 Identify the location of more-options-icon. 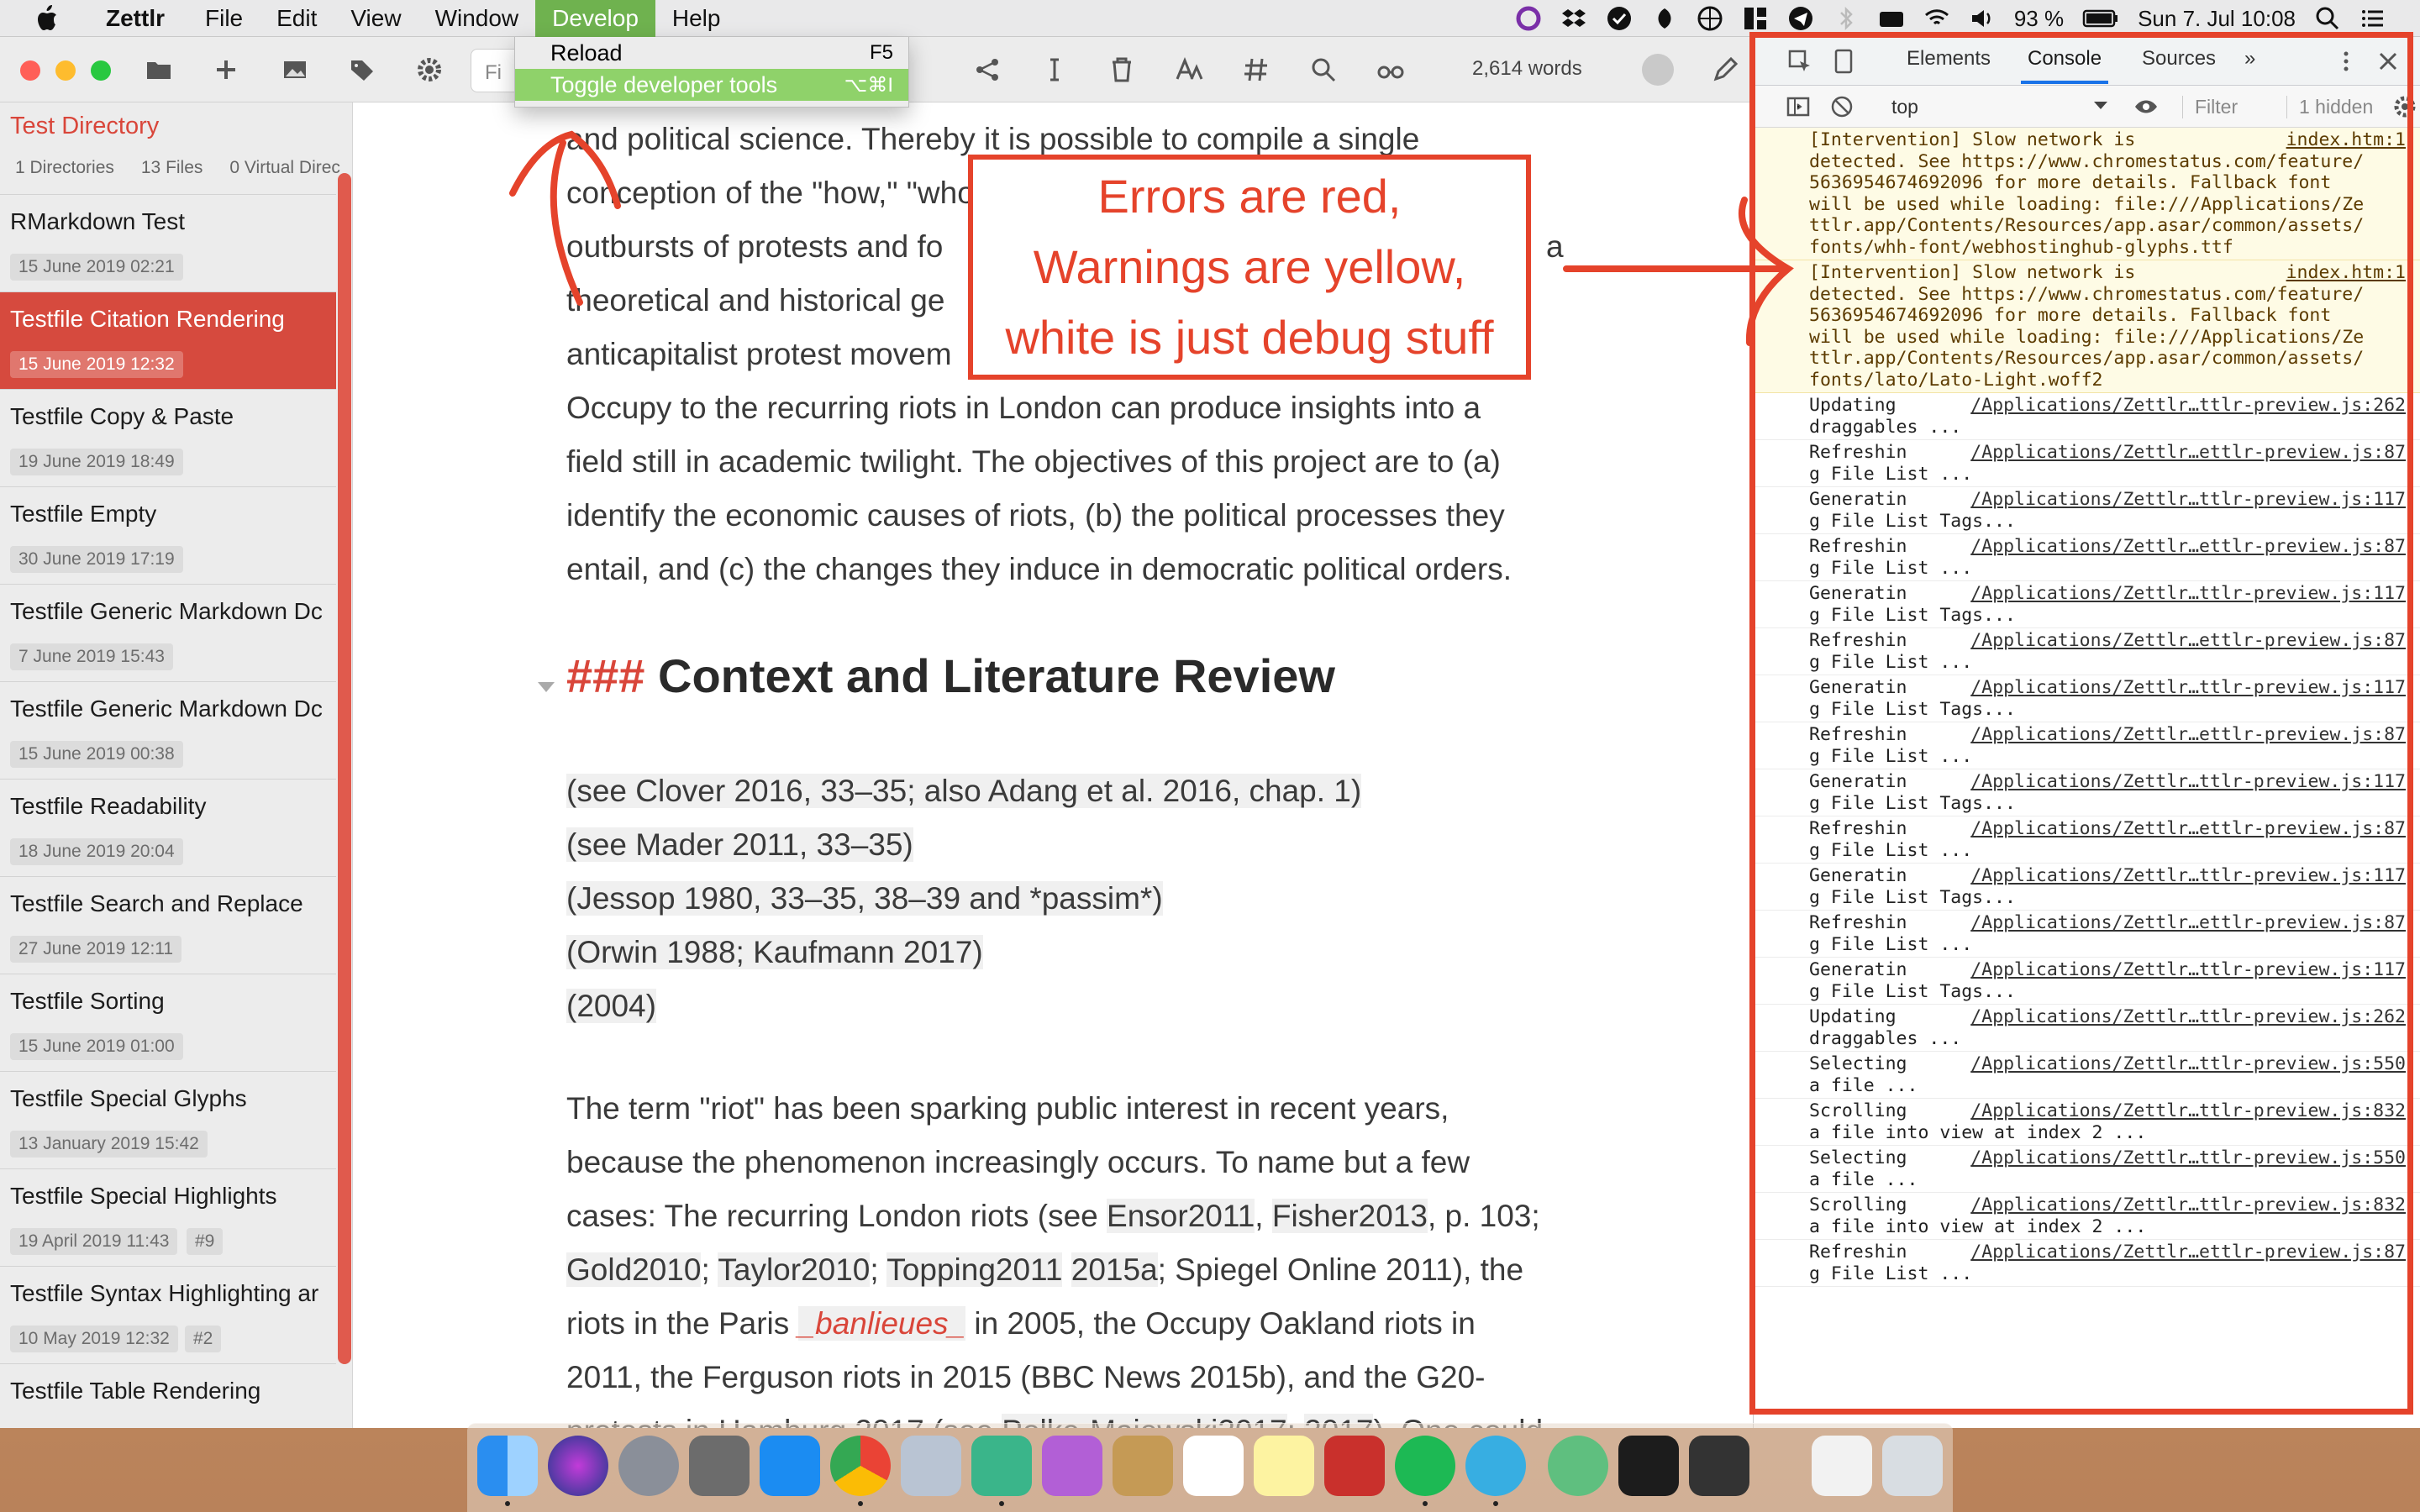
(2346, 61).